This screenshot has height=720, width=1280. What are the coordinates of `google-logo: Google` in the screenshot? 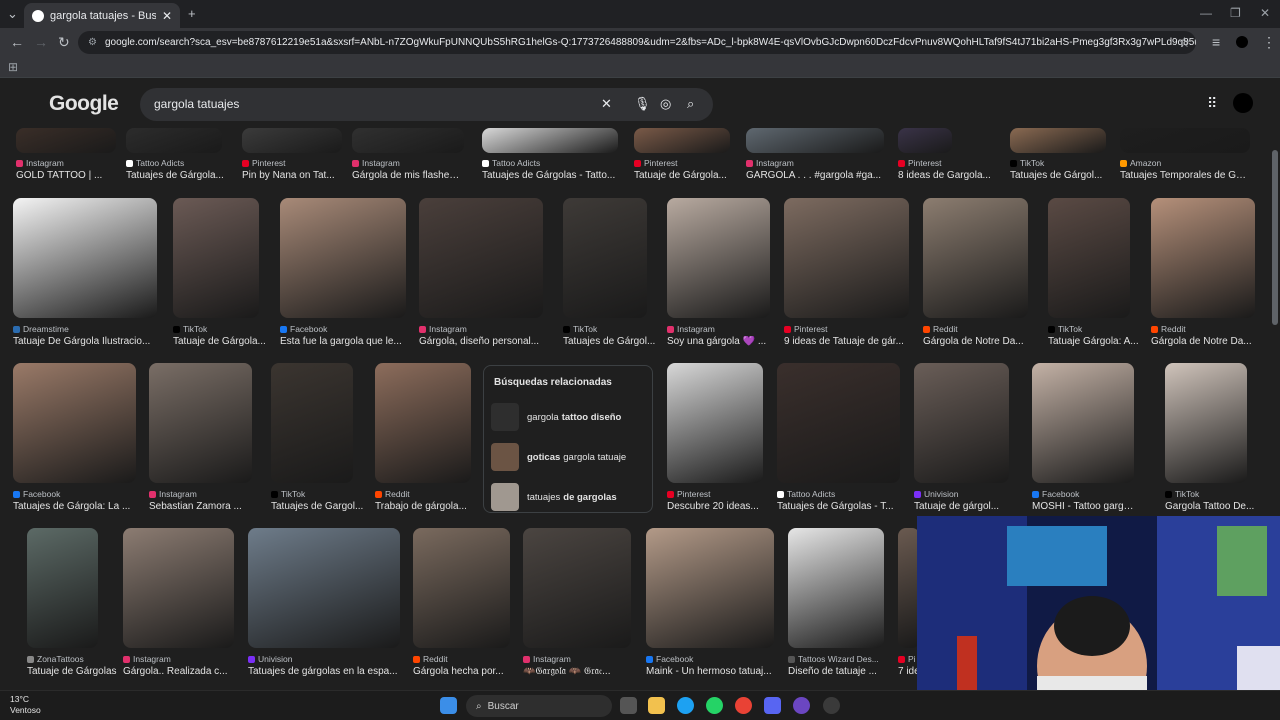 It's located at (84, 104).